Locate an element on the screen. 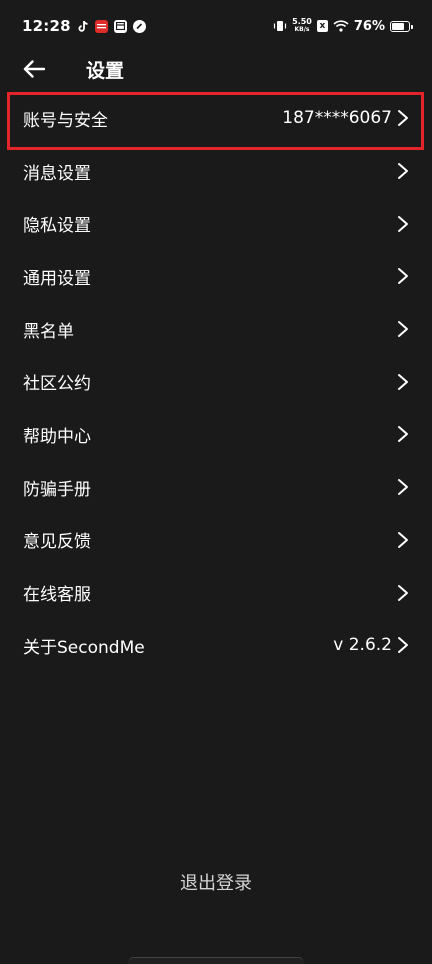 The width and height of the screenshot is (432, 964). home-indicator is located at coordinates (216, 960).